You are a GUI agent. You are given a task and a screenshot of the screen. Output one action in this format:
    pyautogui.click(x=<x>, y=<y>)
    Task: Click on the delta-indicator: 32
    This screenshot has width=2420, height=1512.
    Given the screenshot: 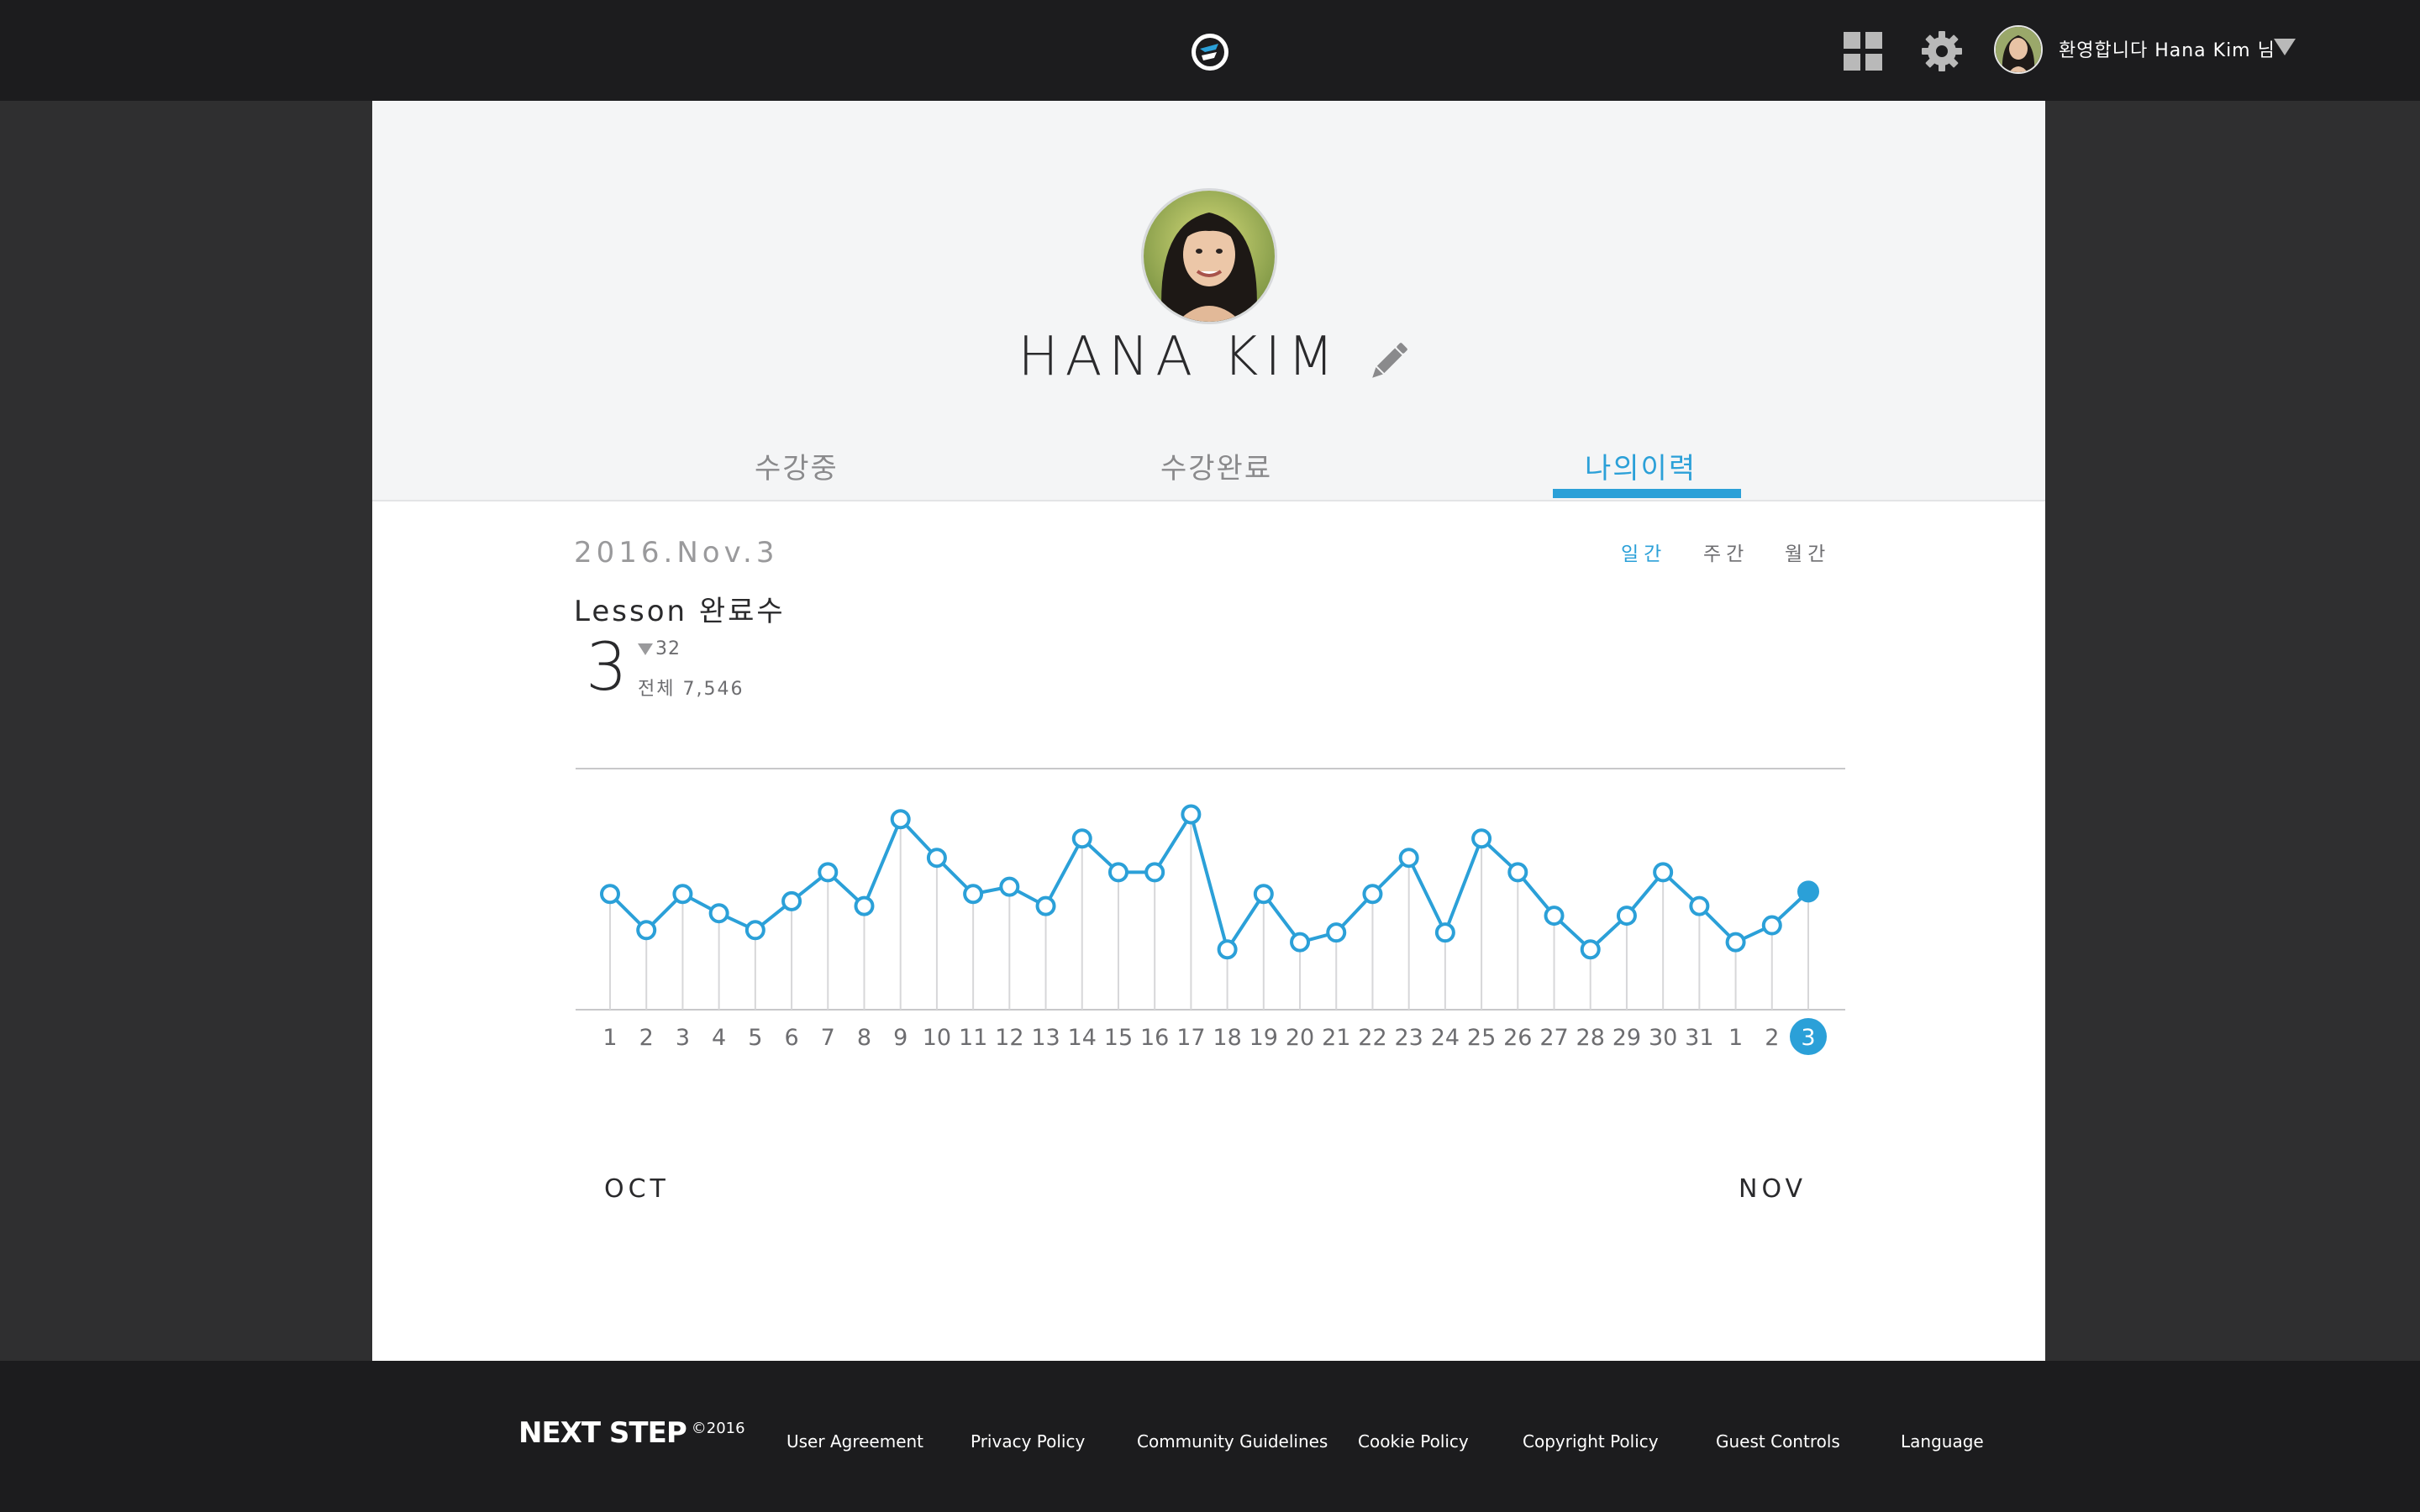 What is the action you would take?
    pyautogui.click(x=659, y=648)
    